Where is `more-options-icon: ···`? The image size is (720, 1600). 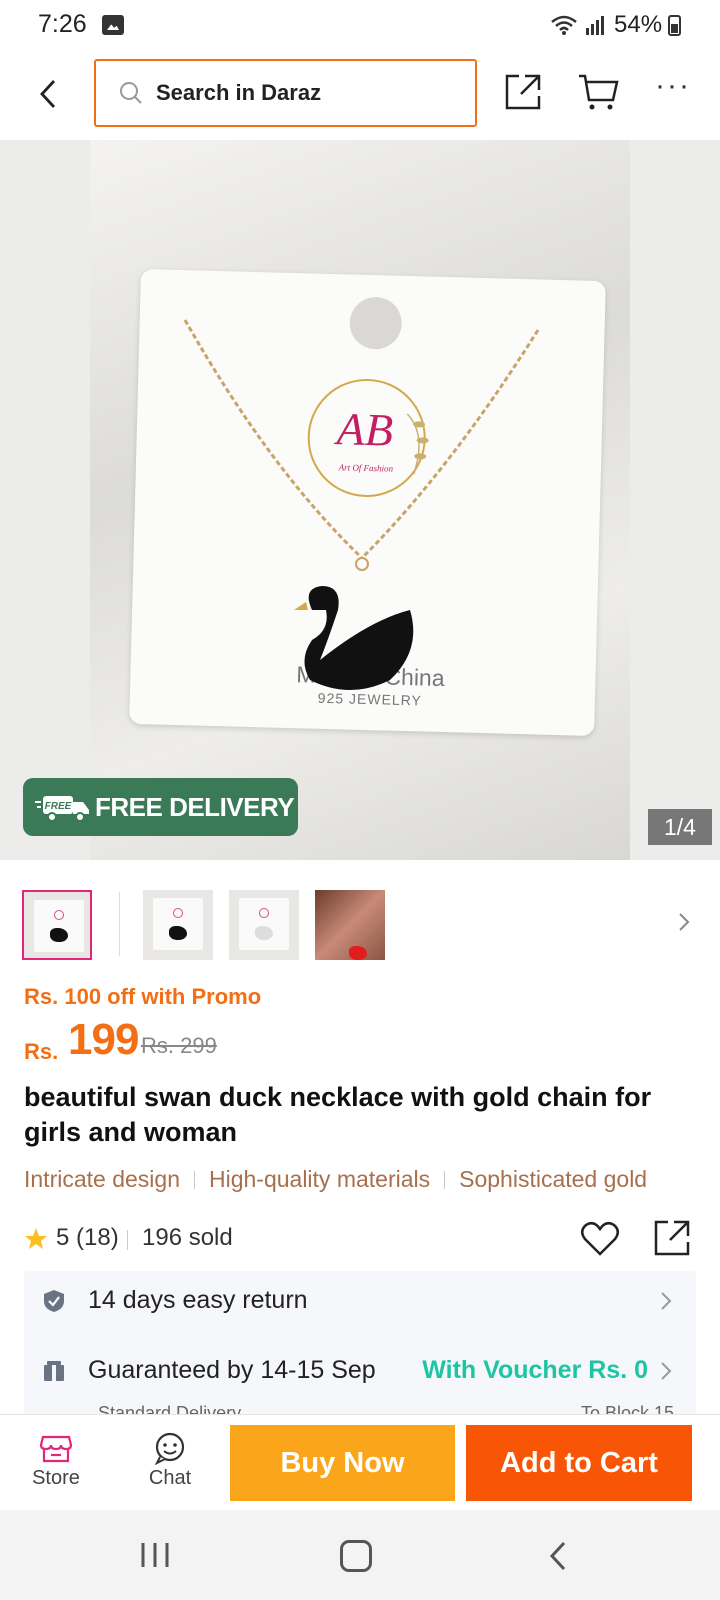 more-options-icon: ··· is located at coordinates (675, 88).